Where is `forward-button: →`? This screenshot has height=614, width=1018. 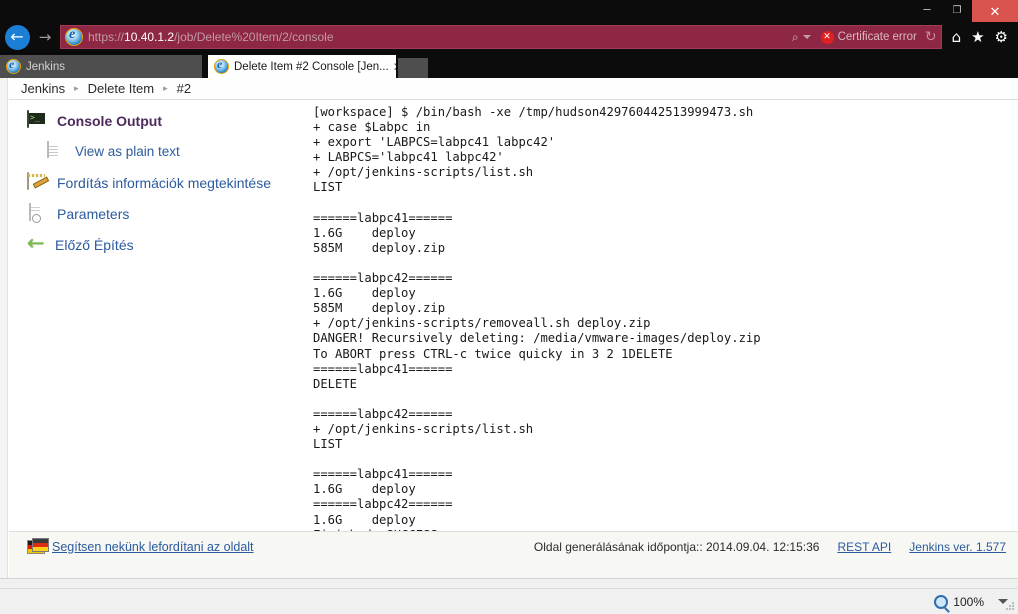
forward-button: → is located at coordinates (45, 37).